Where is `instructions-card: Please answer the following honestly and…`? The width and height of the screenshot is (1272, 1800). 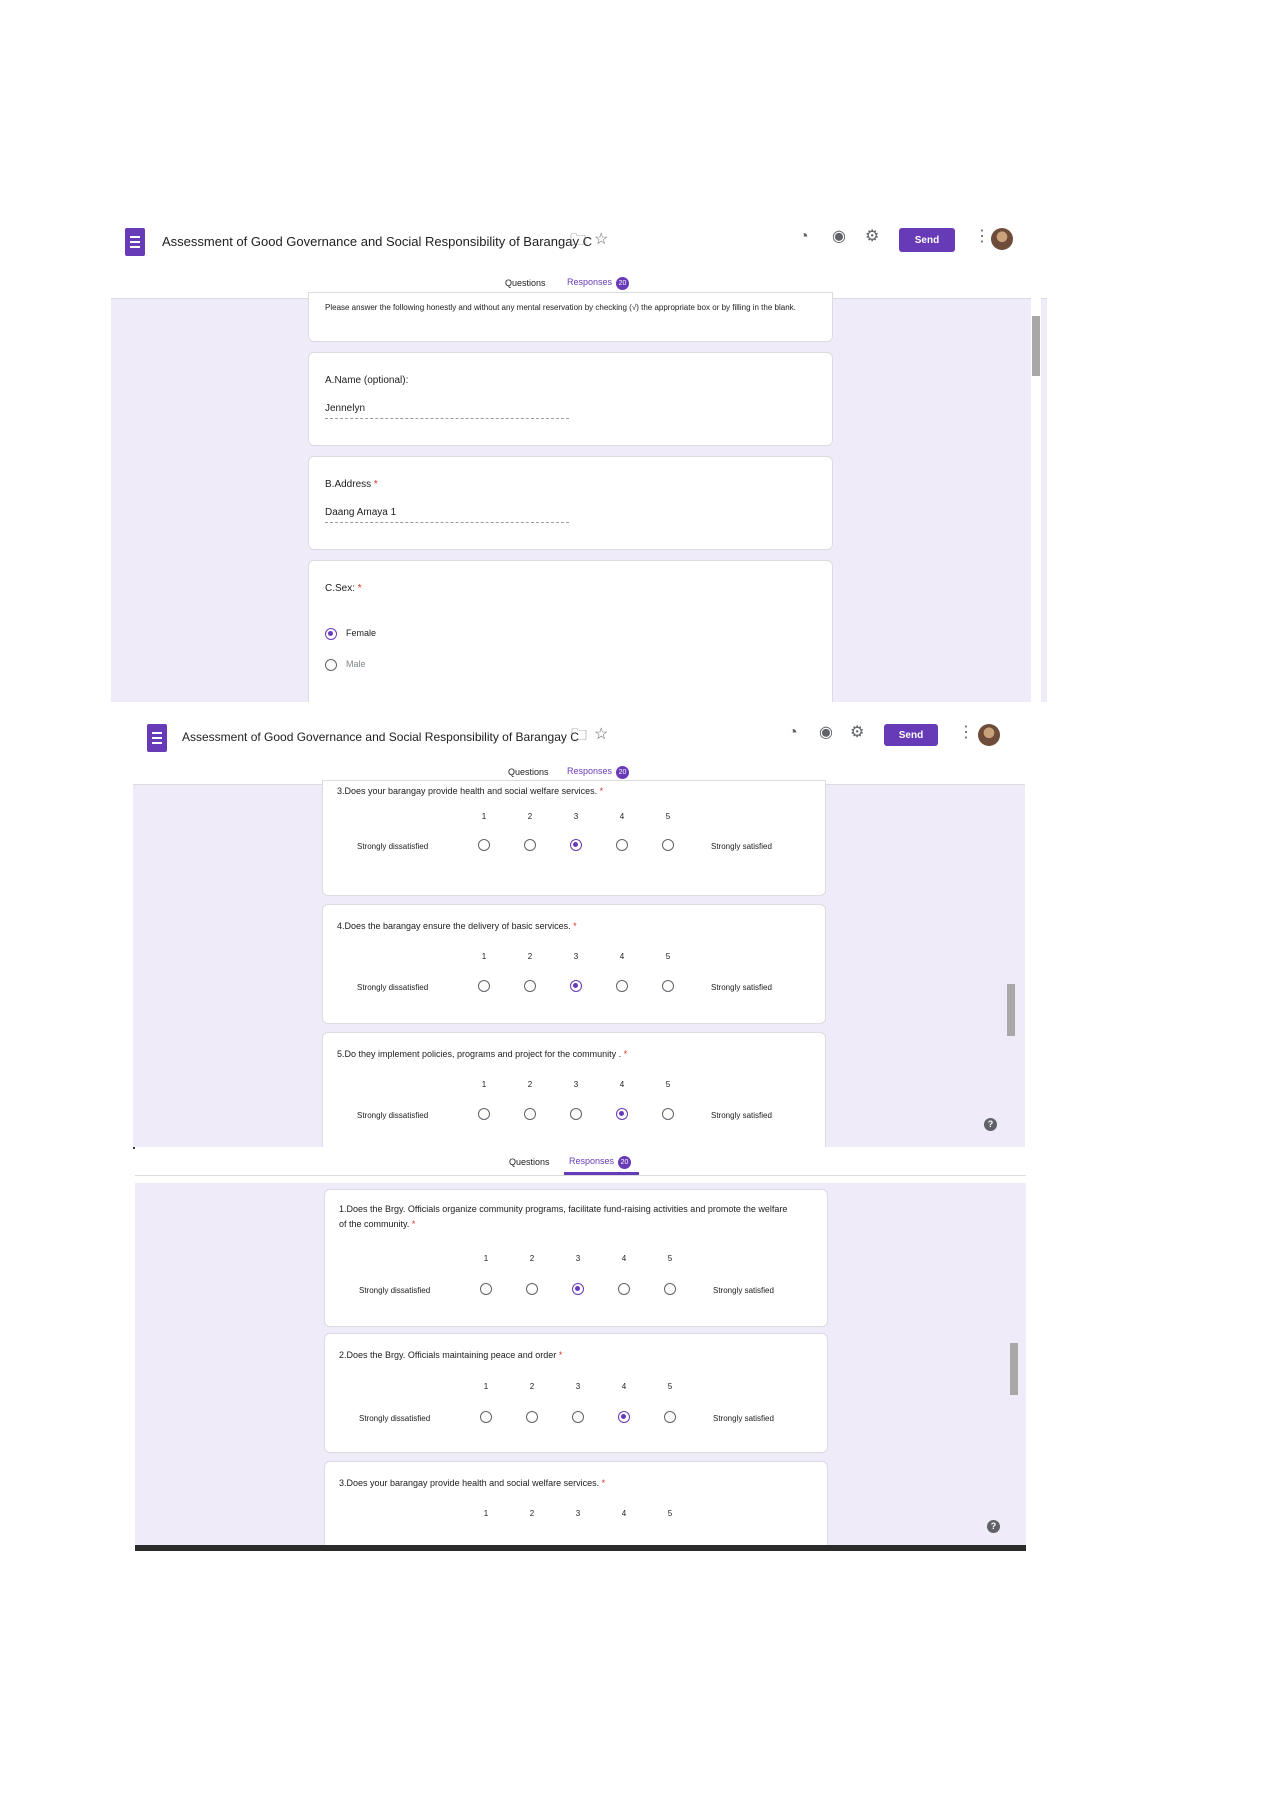
instructions-card: Please answer the following honestly and… is located at coordinates (570, 317).